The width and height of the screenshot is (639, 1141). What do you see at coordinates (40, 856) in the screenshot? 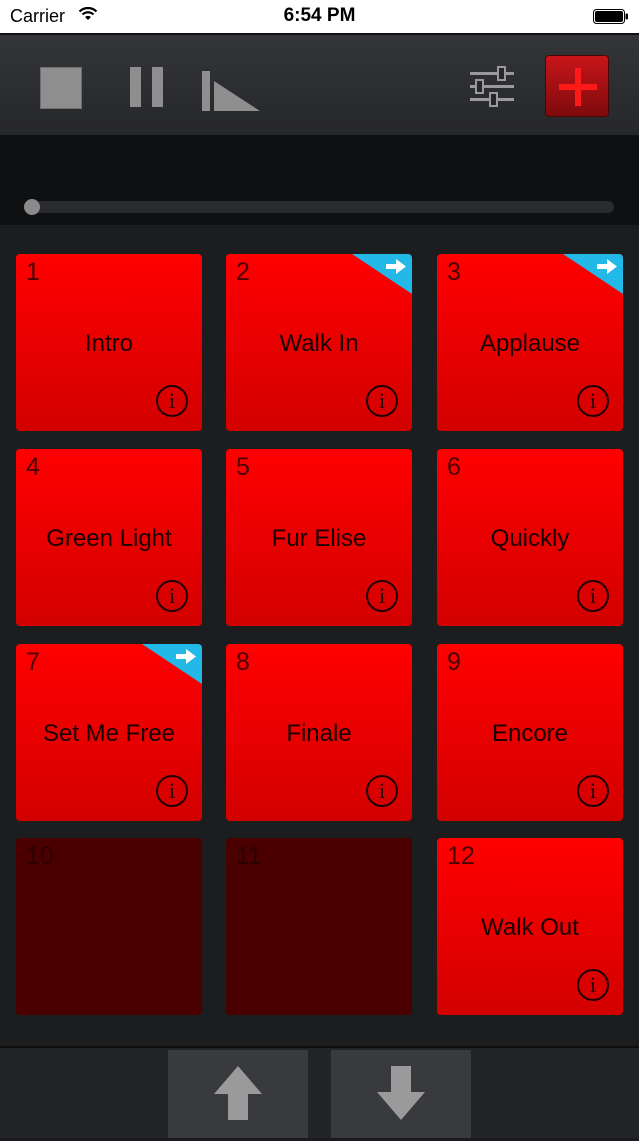
I see `pad-number: 10` at bounding box center [40, 856].